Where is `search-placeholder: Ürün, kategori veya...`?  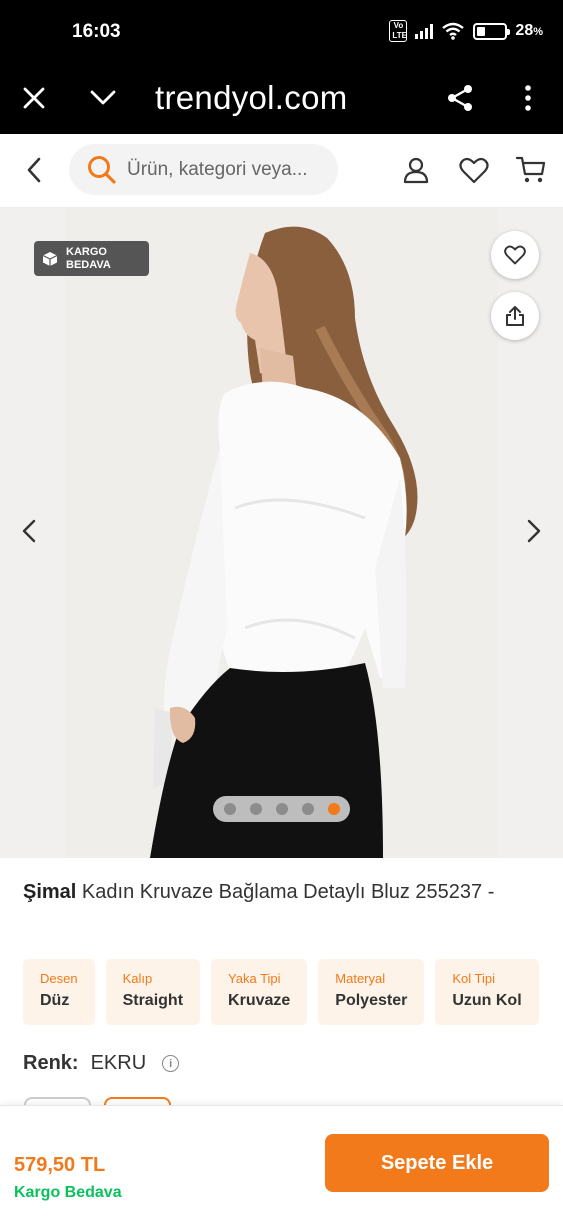
search-placeholder: Ürün, kategori veya... is located at coordinates (217, 169).